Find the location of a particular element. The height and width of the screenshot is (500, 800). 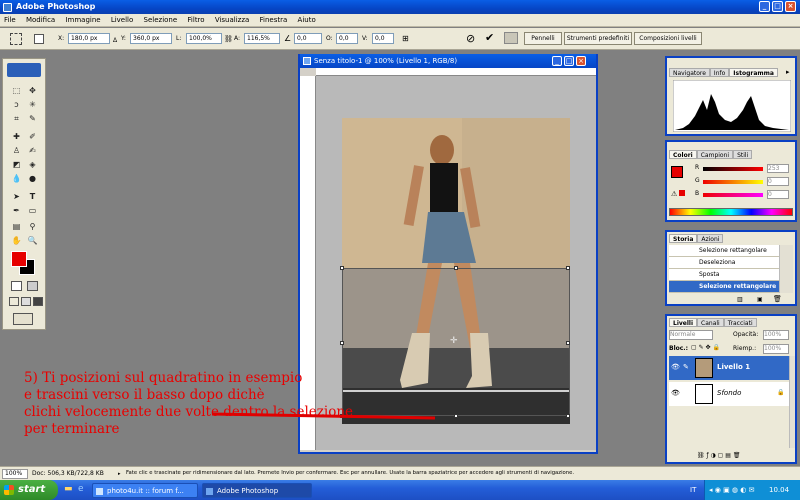

paint-bucket-tool-icon: ◈ is located at coordinates (32, 164).